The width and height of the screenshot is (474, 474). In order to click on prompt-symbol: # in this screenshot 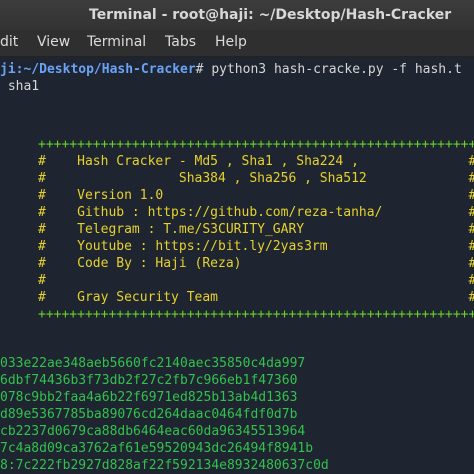, I will do `click(203, 69)`.